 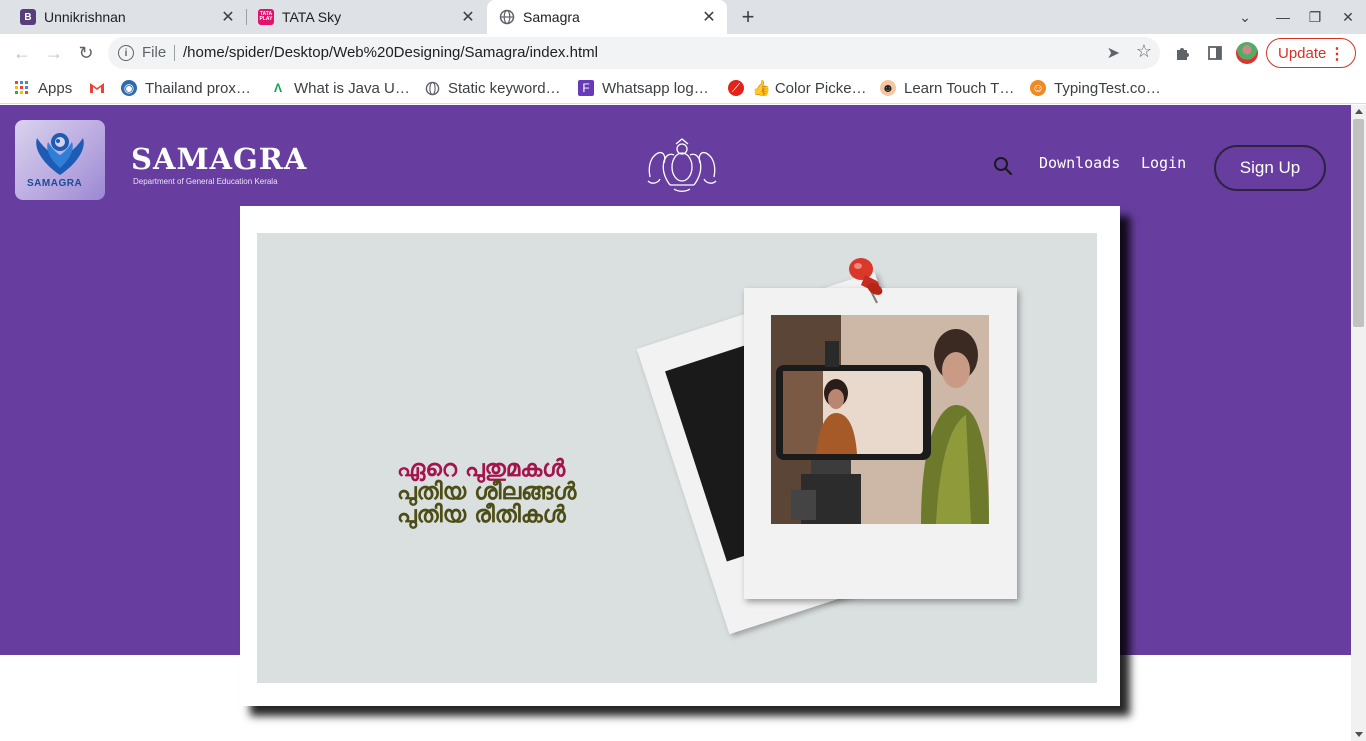 What do you see at coordinates (22, 88) in the screenshot?
I see `apps-grid-icon` at bounding box center [22, 88].